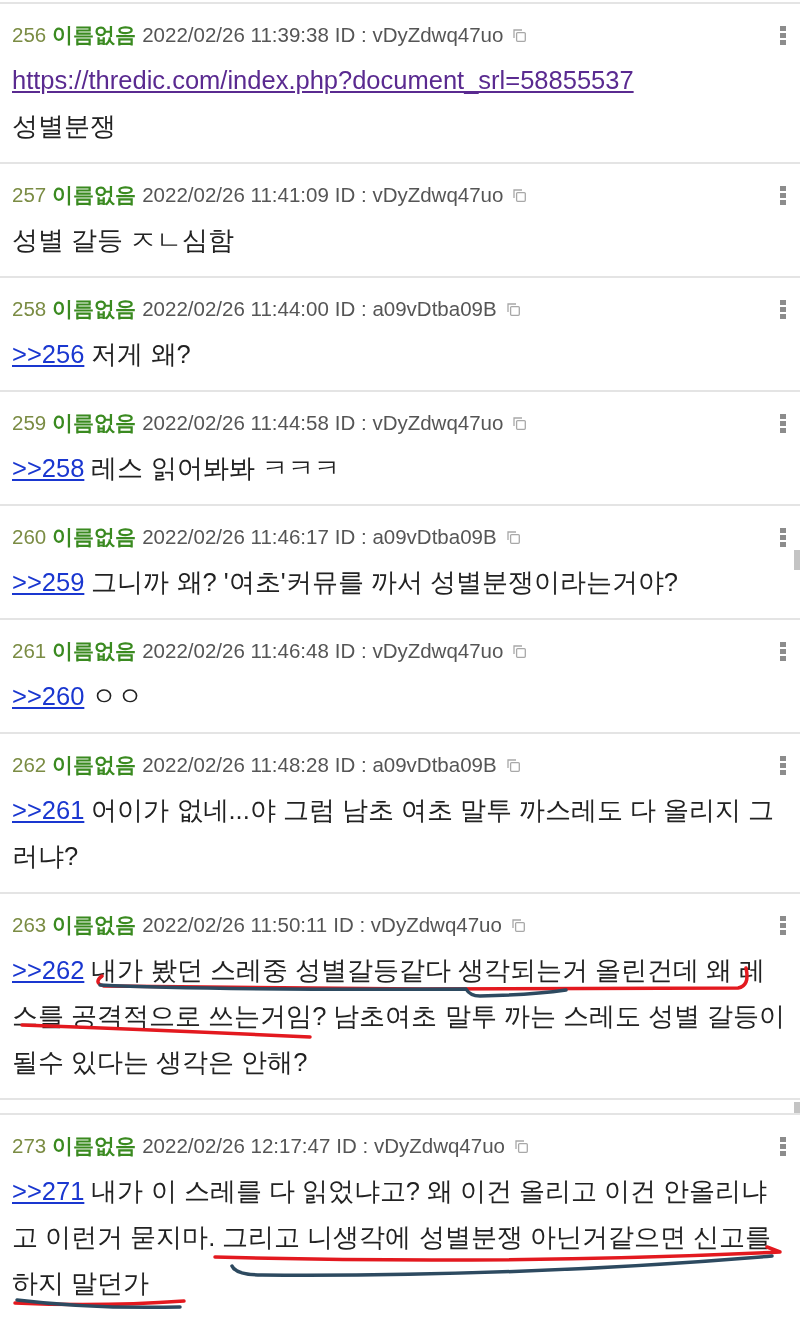 The height and width of the screenshot is (1320, 800). Describe the element at coordinates (48, 354) in the screenshot. I see `reply-link: >>256` at that location.